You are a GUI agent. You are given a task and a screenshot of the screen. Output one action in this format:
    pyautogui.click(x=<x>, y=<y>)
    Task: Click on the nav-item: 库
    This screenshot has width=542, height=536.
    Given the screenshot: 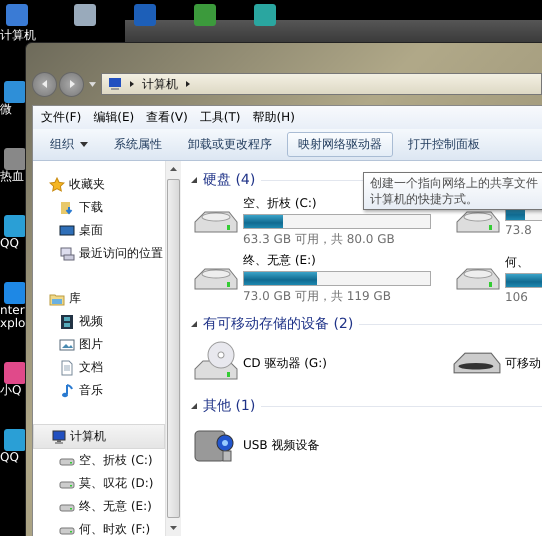 What is the action you would take?
    pyautogui.click(x=99, y=298)
    